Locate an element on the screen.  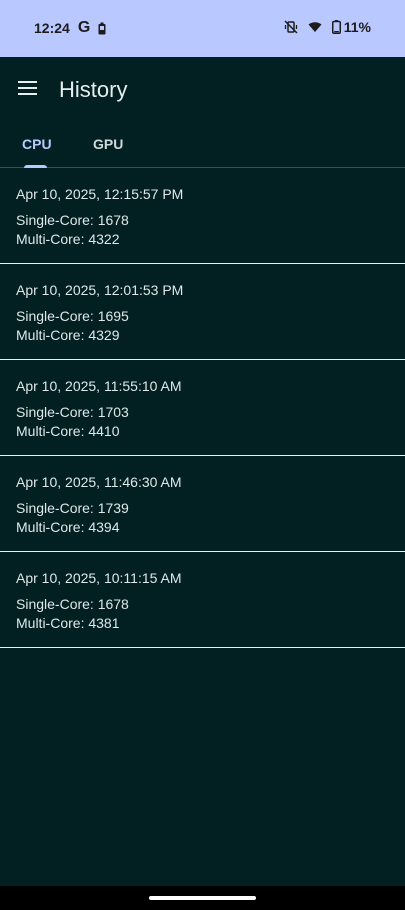
tab-gpu: GPU is located at coordinates (108, 144).